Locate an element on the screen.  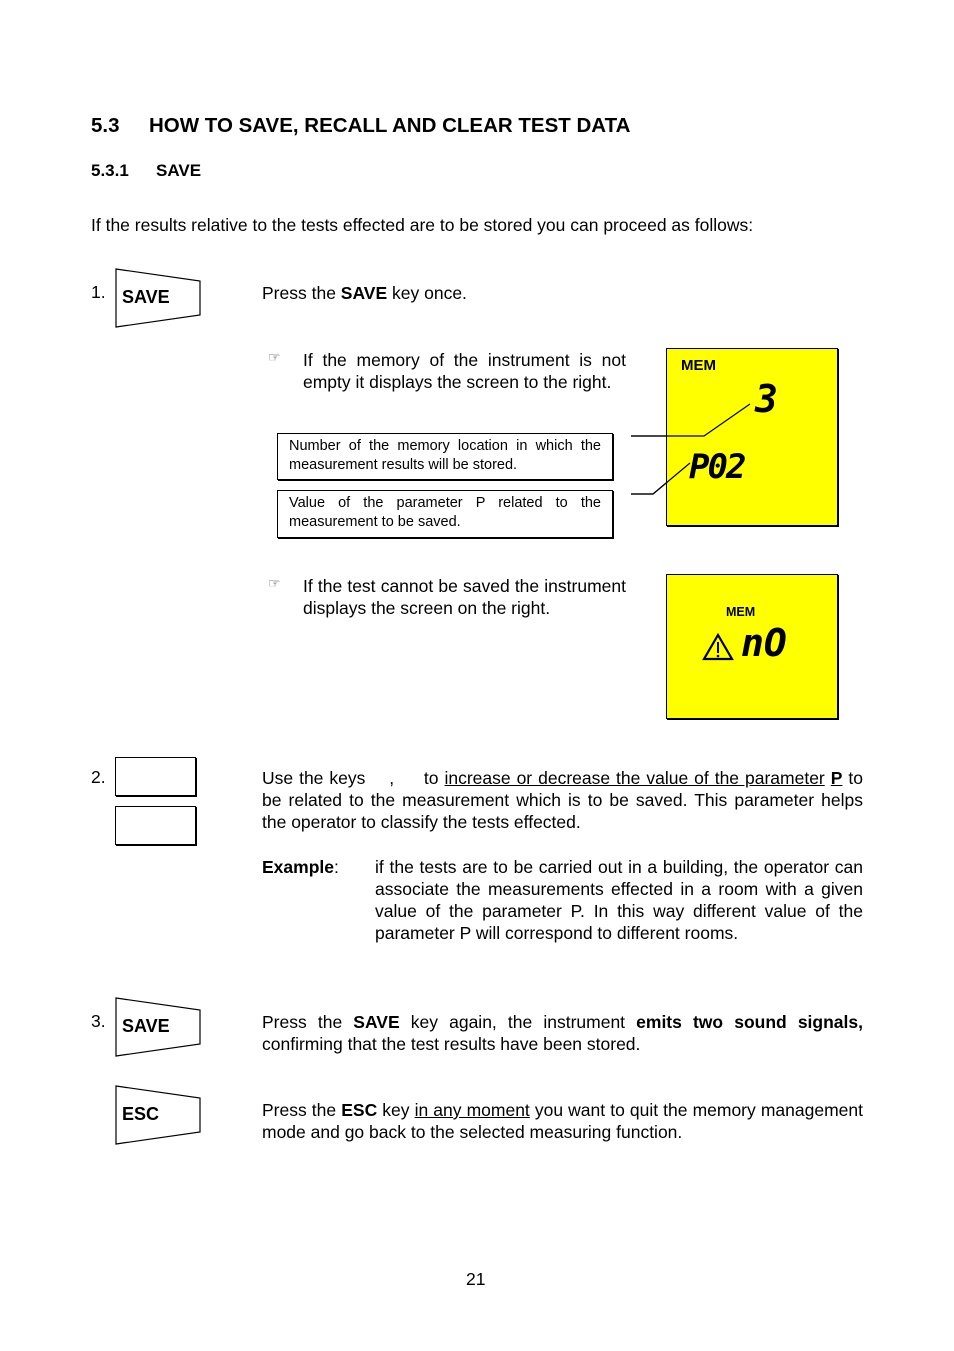
lcd-screen-no: MEM nO is located at coordinates (752, 646).